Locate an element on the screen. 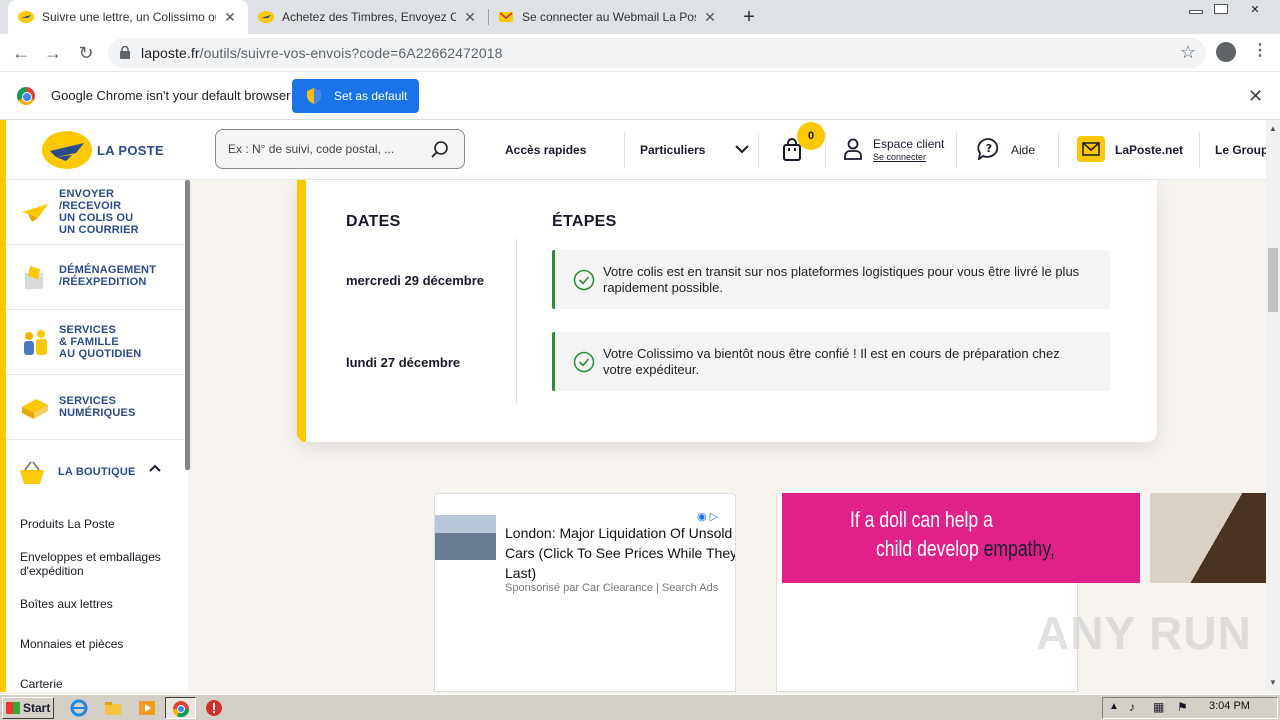 Image resolution: width=1280 pixels, height=720 pixels. help-link: Aide is located at coordinates (1023, 150).